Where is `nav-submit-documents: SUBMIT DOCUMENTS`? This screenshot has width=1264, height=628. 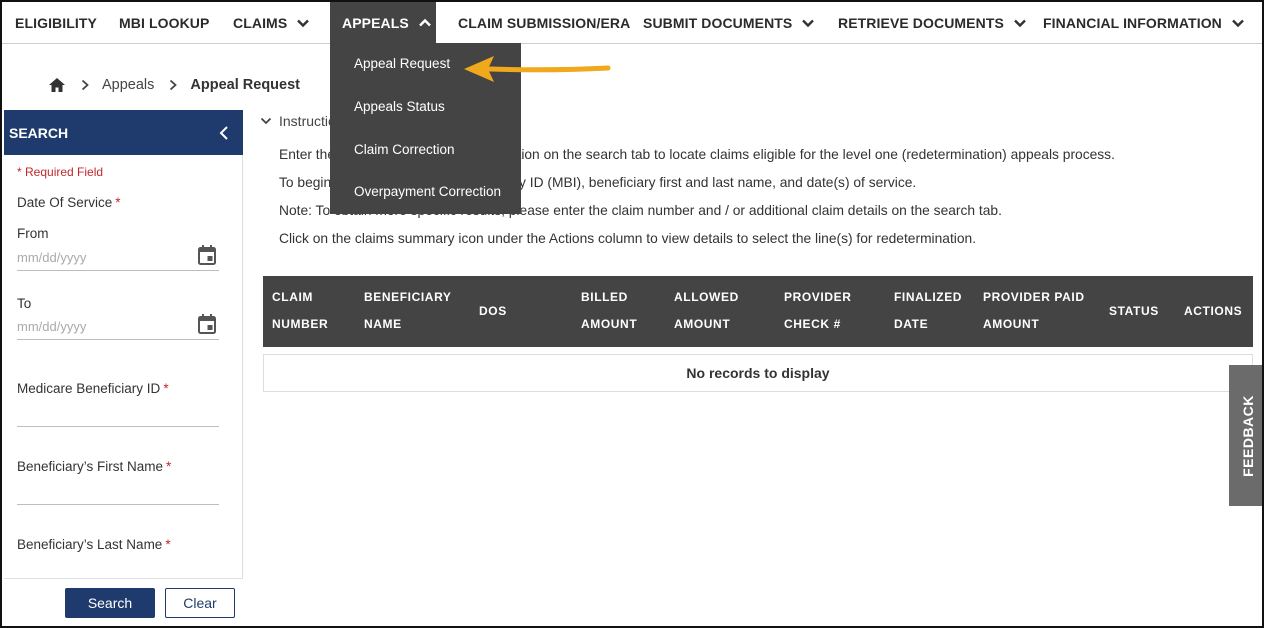 nav-submit-documents: SUBMIT DOCUMENTS is located at coordinates (729, 23).